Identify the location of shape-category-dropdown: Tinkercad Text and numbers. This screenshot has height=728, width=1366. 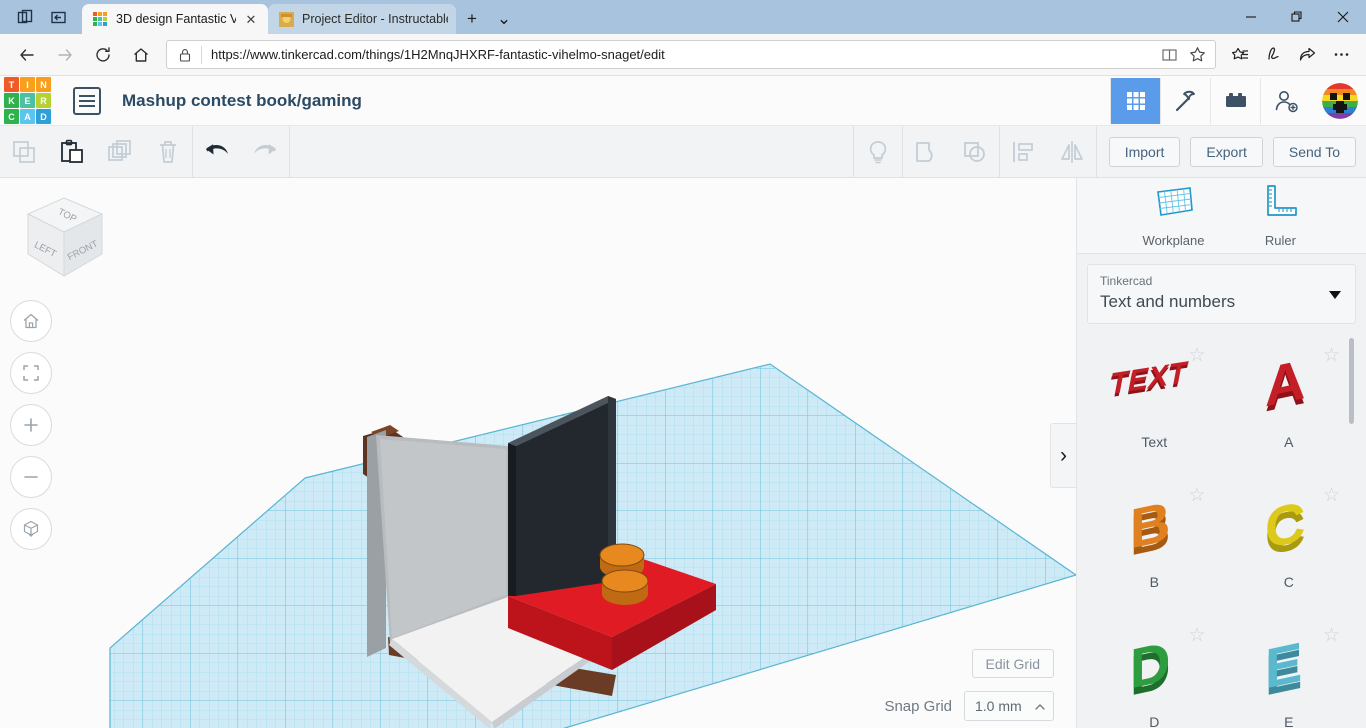
(1221, 293).